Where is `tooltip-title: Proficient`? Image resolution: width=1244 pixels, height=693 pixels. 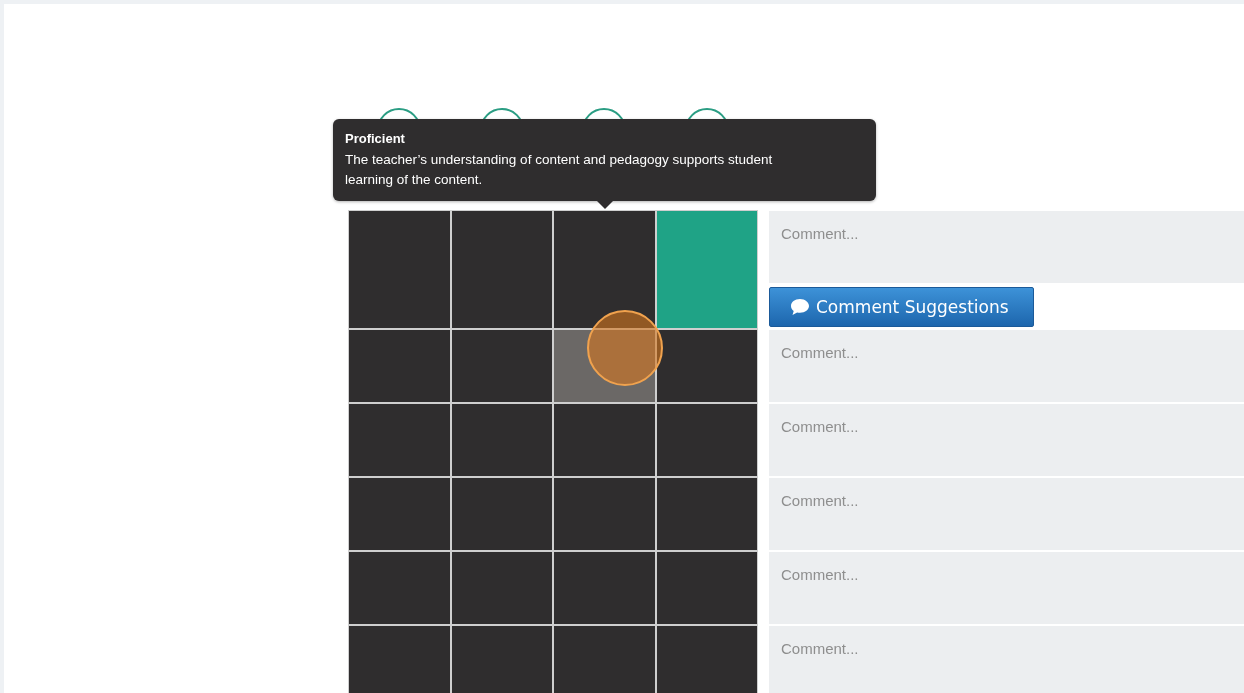
tooltip-title: Proficient is located at coordinates (375, 138).